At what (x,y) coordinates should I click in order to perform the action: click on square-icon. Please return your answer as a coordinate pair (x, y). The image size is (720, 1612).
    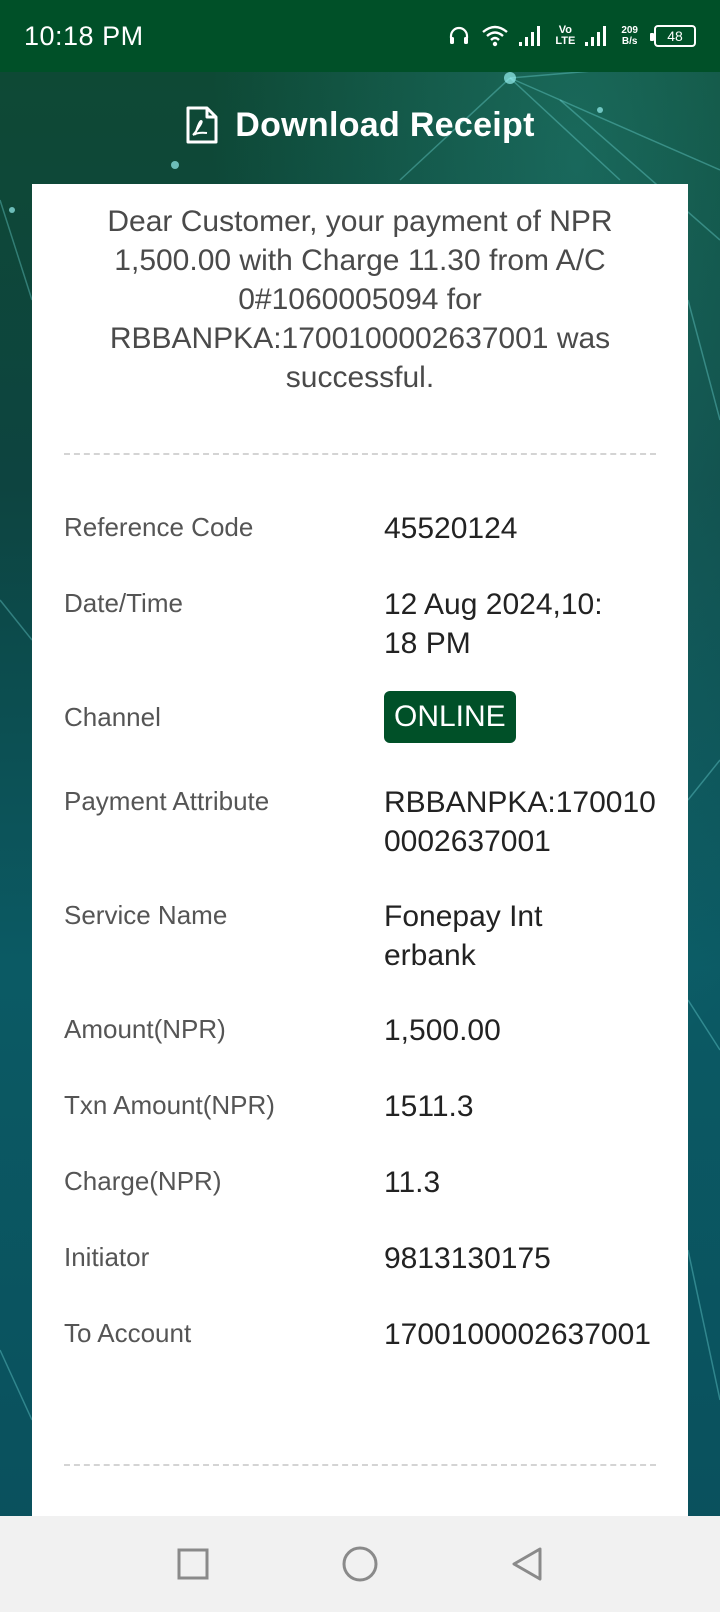
    Looking at the image, I should click on (193, 1564).